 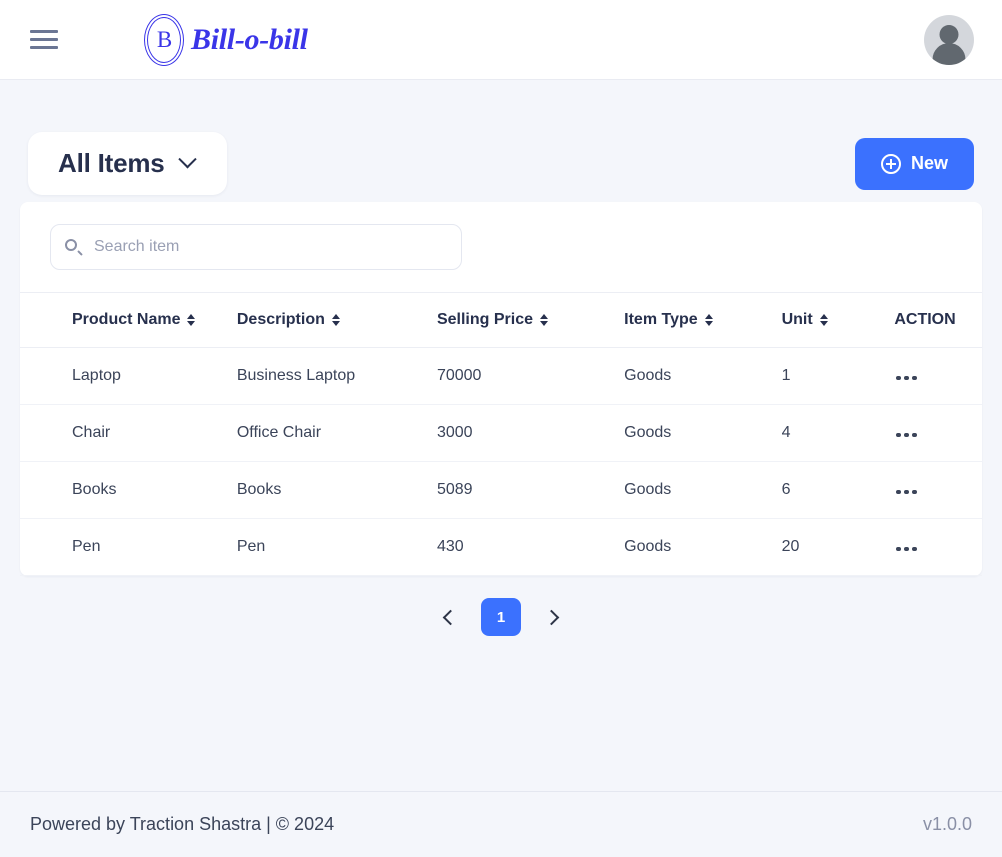 I want to click on cell-product-name: Laptop, so click(x=127, y=376).